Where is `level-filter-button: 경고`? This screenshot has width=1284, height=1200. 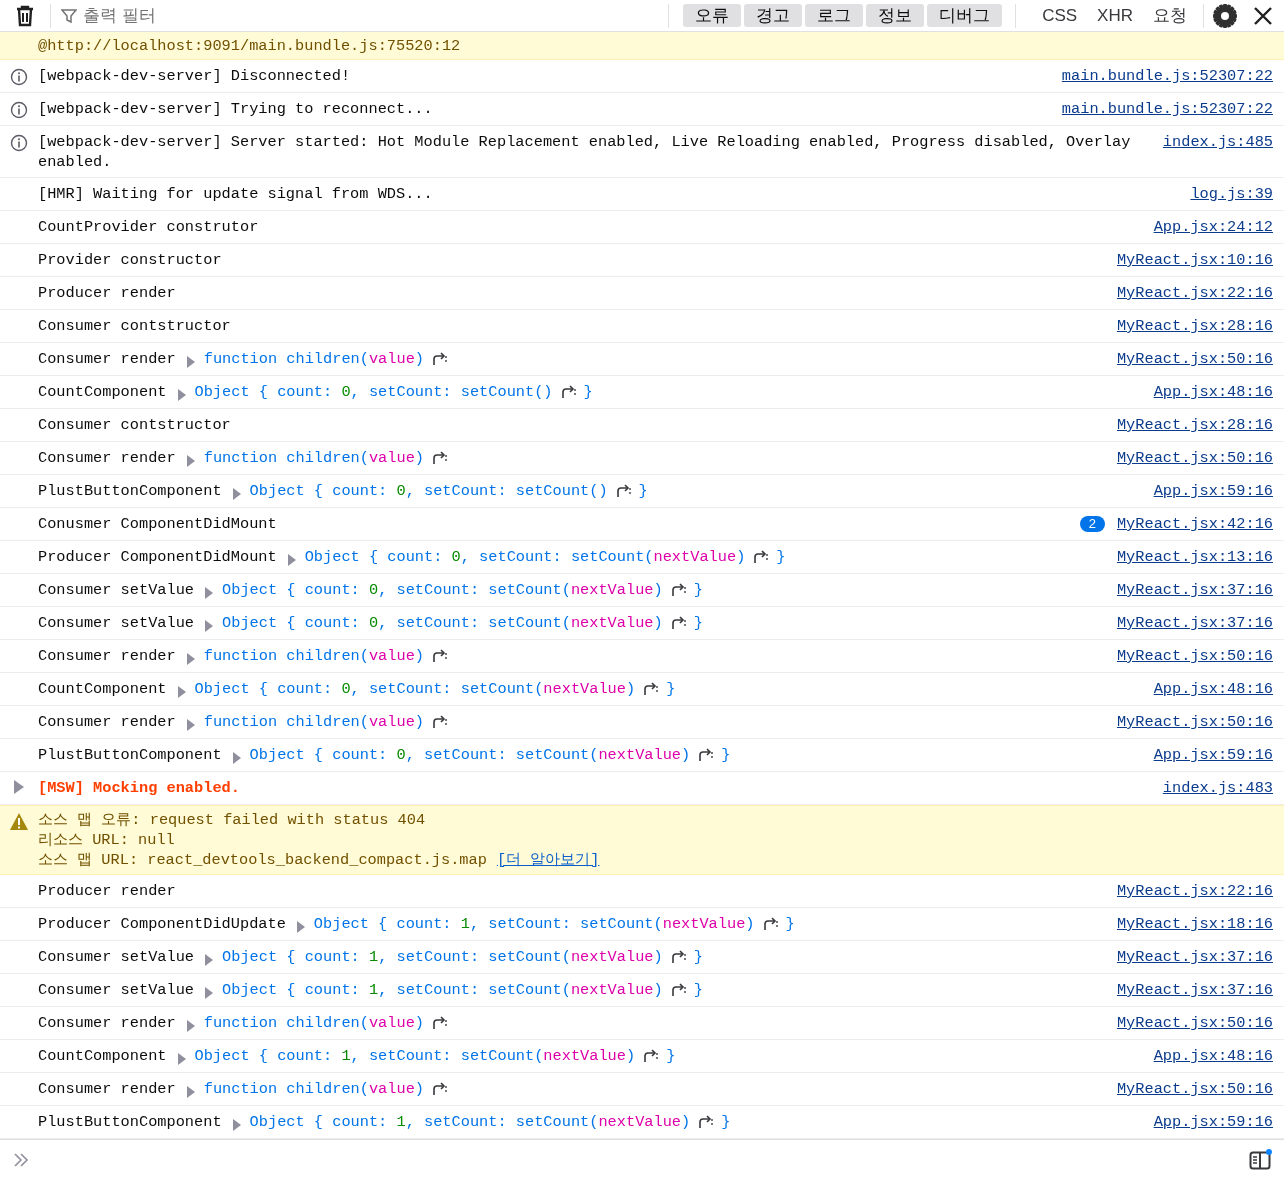
level-filter-button: 경고 is located at coordinates (773, 15).